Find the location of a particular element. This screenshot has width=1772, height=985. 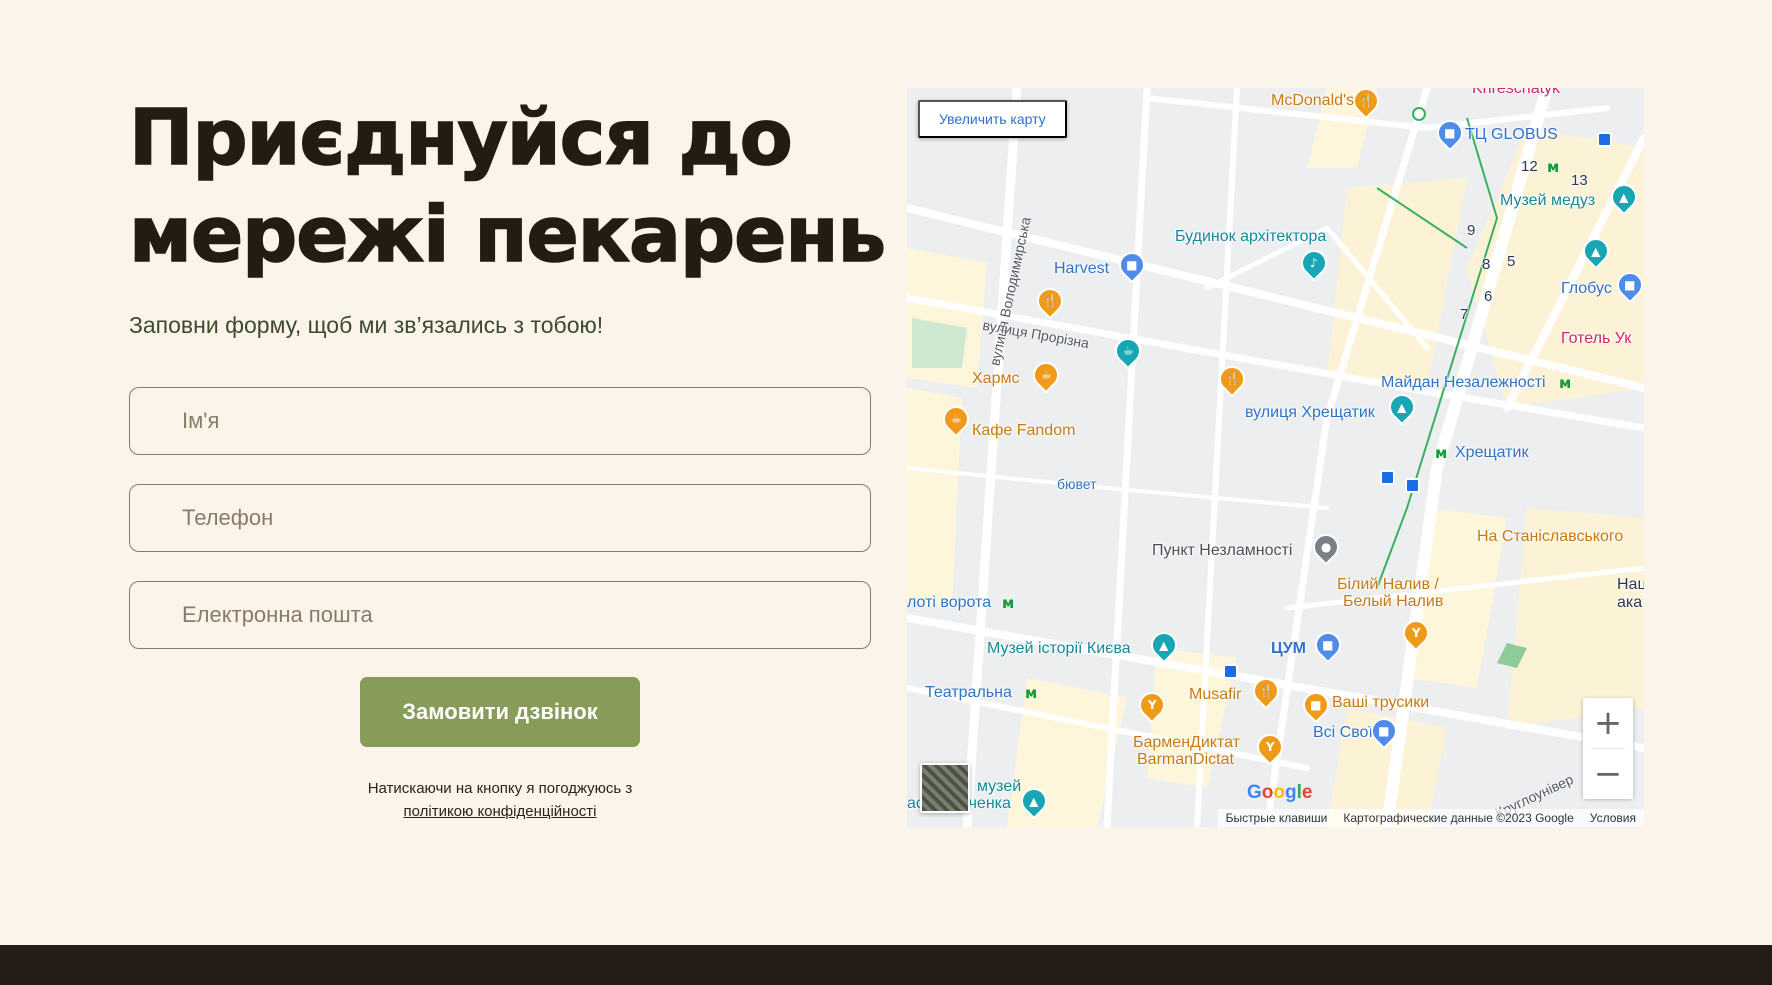

poi-mcdonalds: McDonald's is located at coordinates (1312, 101).